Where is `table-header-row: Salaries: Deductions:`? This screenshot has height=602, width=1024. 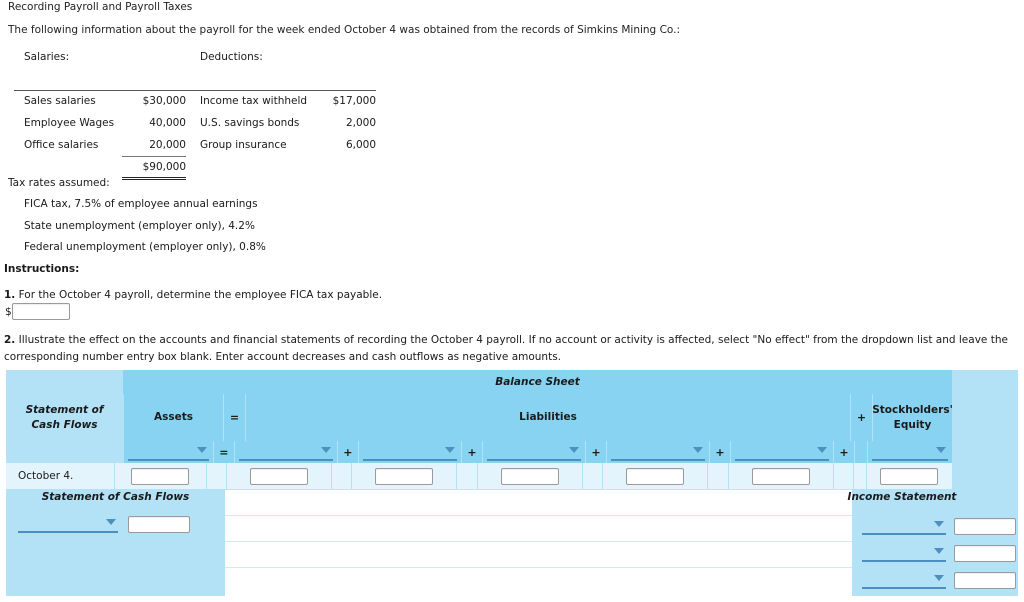
table-header-row: Salaries: Deductions: is located at coordinates (195, 57).